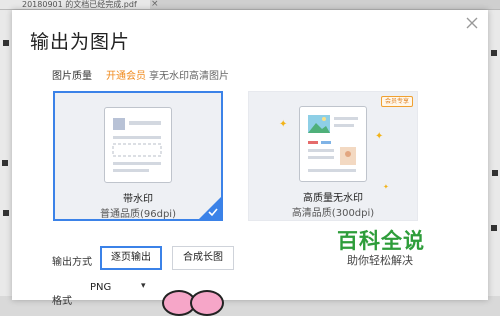 Image resolution: width=500 pixels, height=316 pixels. I want to click on close-icon, so click(472, 23).